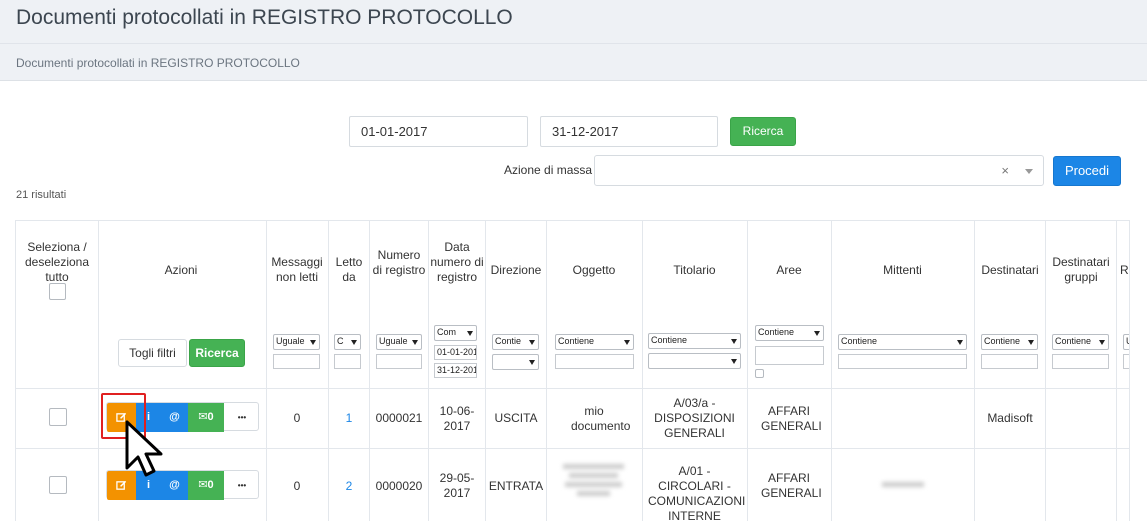  What do you see at coordinates (903, 485) in the screenshot?
I see `row-senders-redacted` at bounding box center [903, 485].